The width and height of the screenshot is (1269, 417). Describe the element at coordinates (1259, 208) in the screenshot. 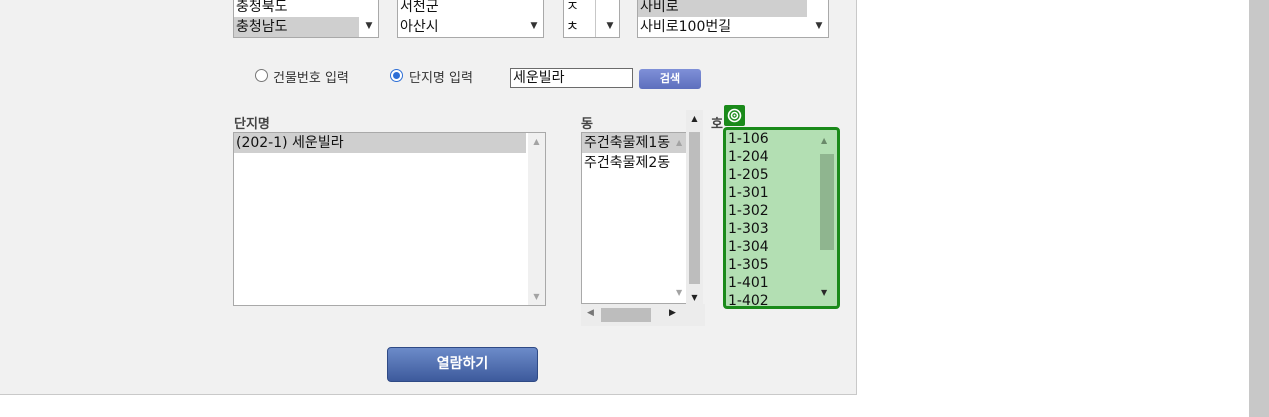

I see `page-scrollbar` at that location.